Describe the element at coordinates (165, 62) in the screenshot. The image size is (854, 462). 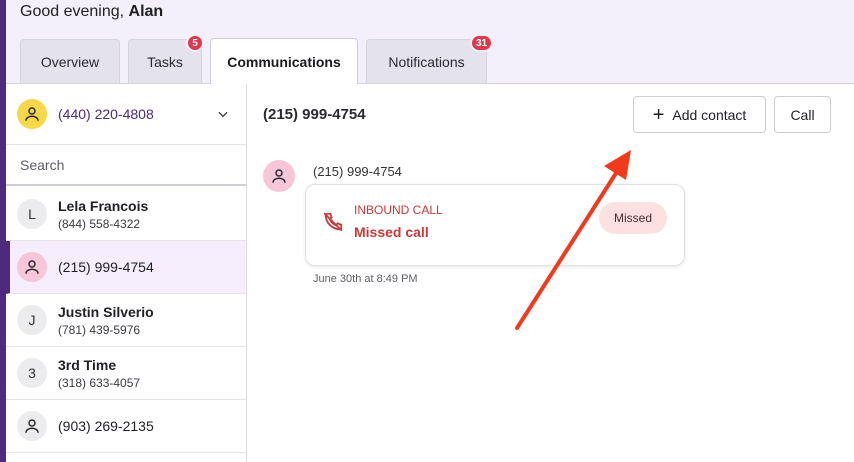
I see `tab-label: Tasks` at that location.